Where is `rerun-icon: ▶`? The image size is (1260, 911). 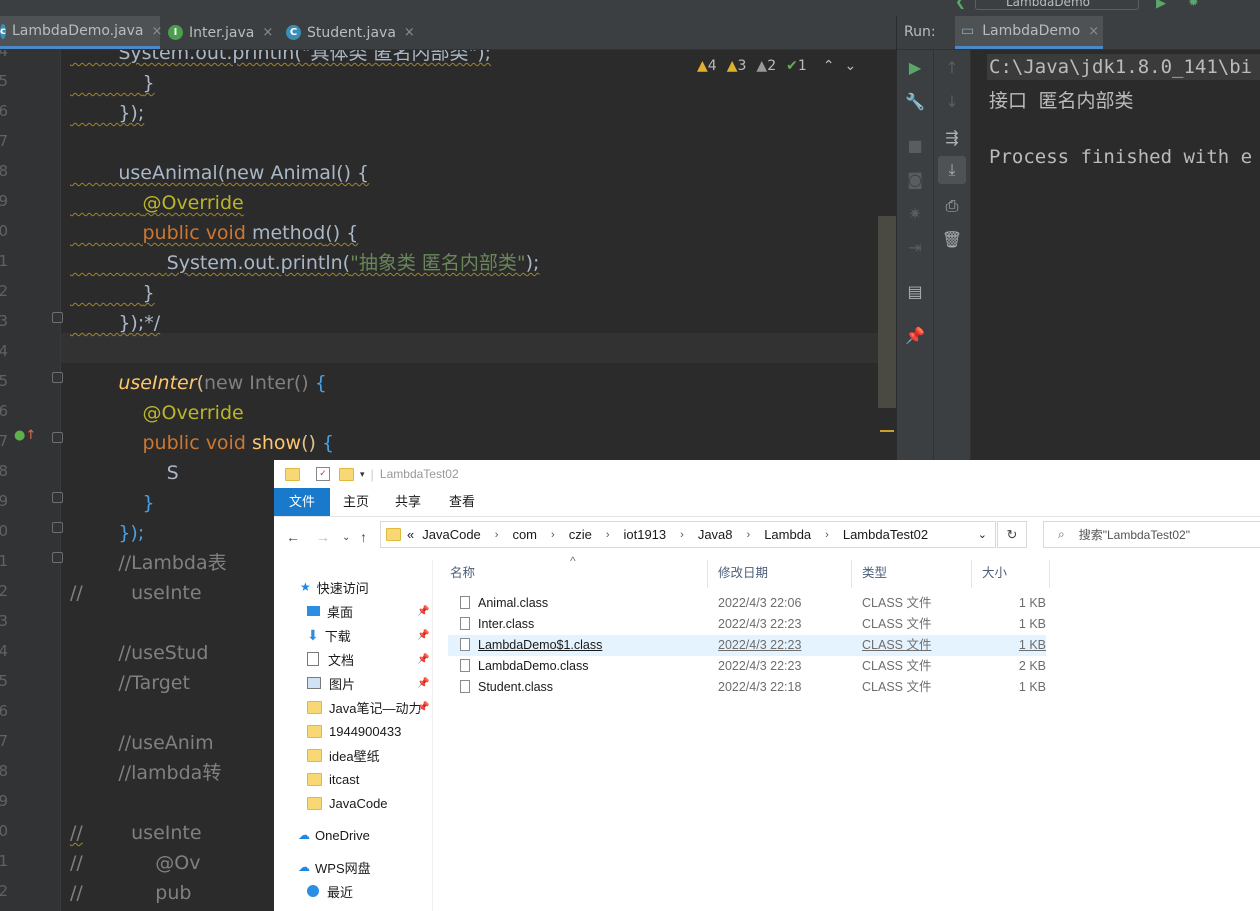
rerun-icon: ▶ is located at coordinates (915, 67).